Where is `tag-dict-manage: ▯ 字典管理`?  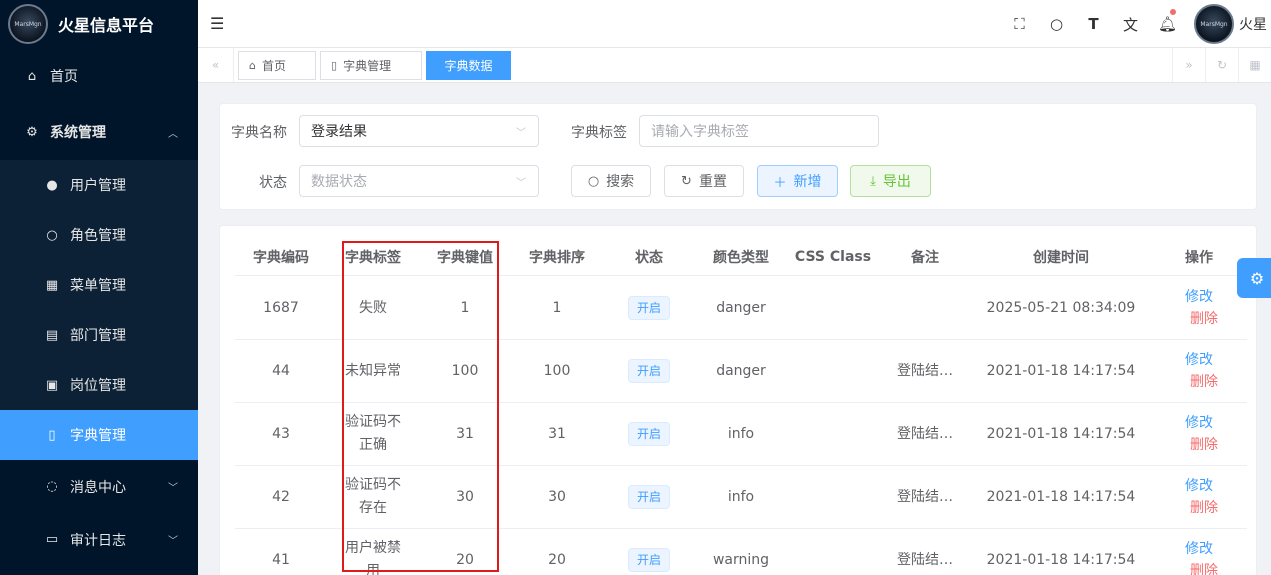 tag-dict-manage: ▯ 字典管理 is located at coordinates (371, 65).